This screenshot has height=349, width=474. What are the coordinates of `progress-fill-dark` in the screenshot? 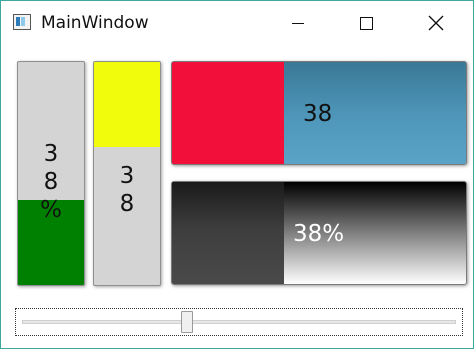 It's located at (228, 233).